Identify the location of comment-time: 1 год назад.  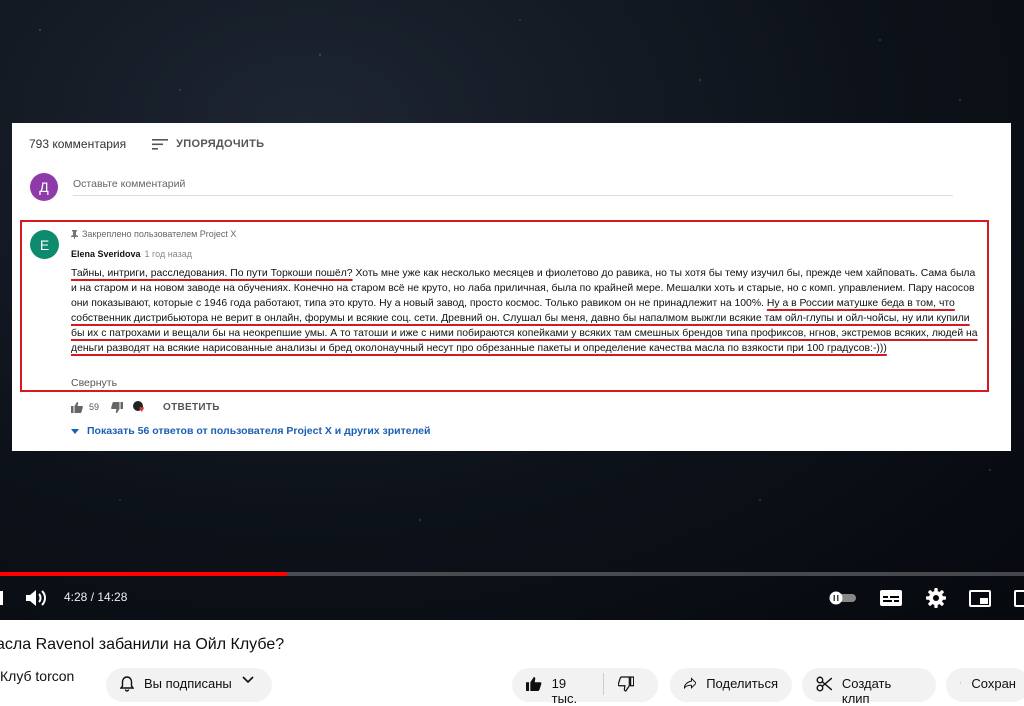
(168, 254).